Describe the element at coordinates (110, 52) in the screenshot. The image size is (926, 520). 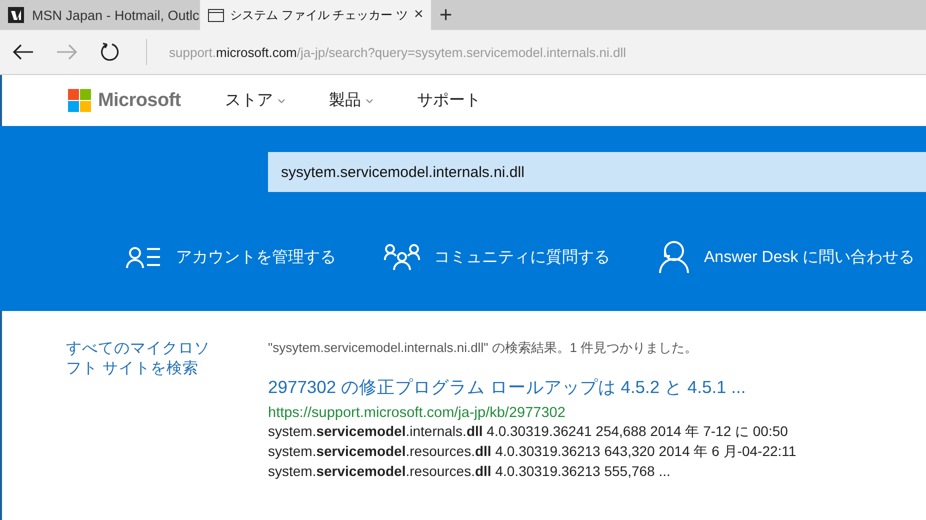
I see `refresh-icon` at that location.